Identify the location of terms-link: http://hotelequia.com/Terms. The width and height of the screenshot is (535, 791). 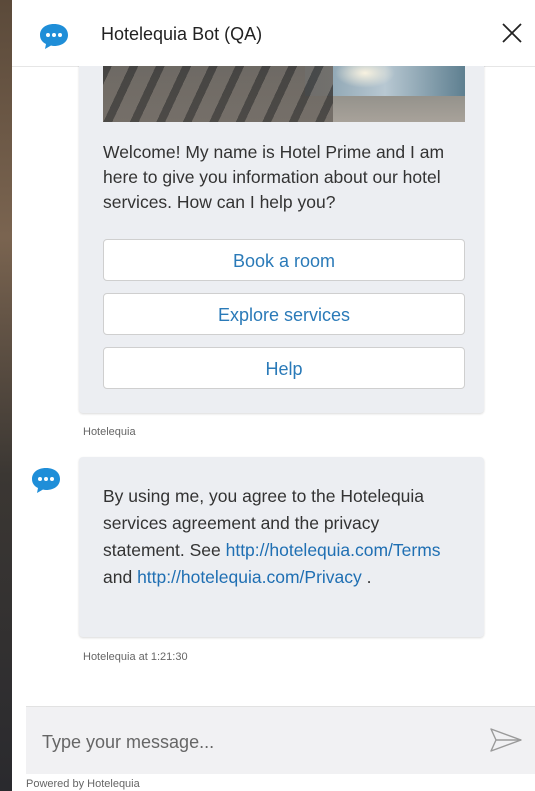
(333, 550).